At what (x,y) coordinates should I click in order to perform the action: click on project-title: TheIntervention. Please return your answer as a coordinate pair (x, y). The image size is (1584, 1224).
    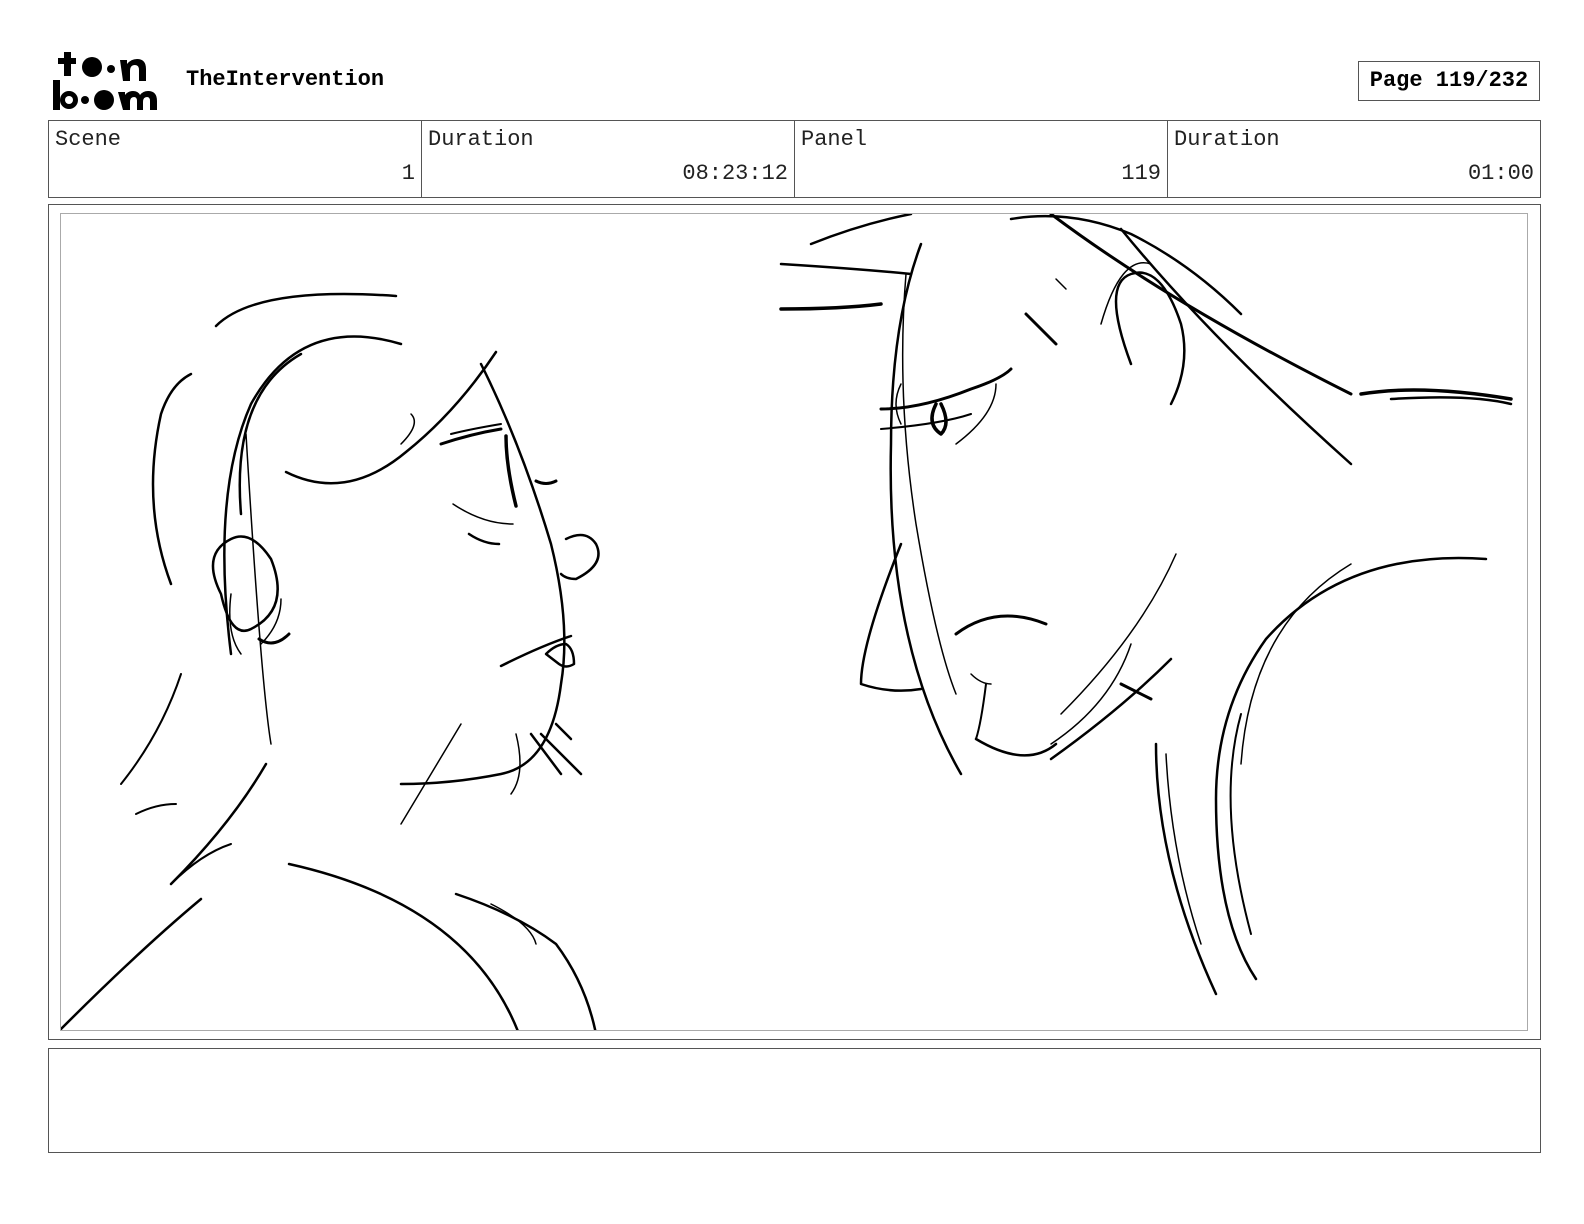
    Looking at the image, I should click on (285, 79).